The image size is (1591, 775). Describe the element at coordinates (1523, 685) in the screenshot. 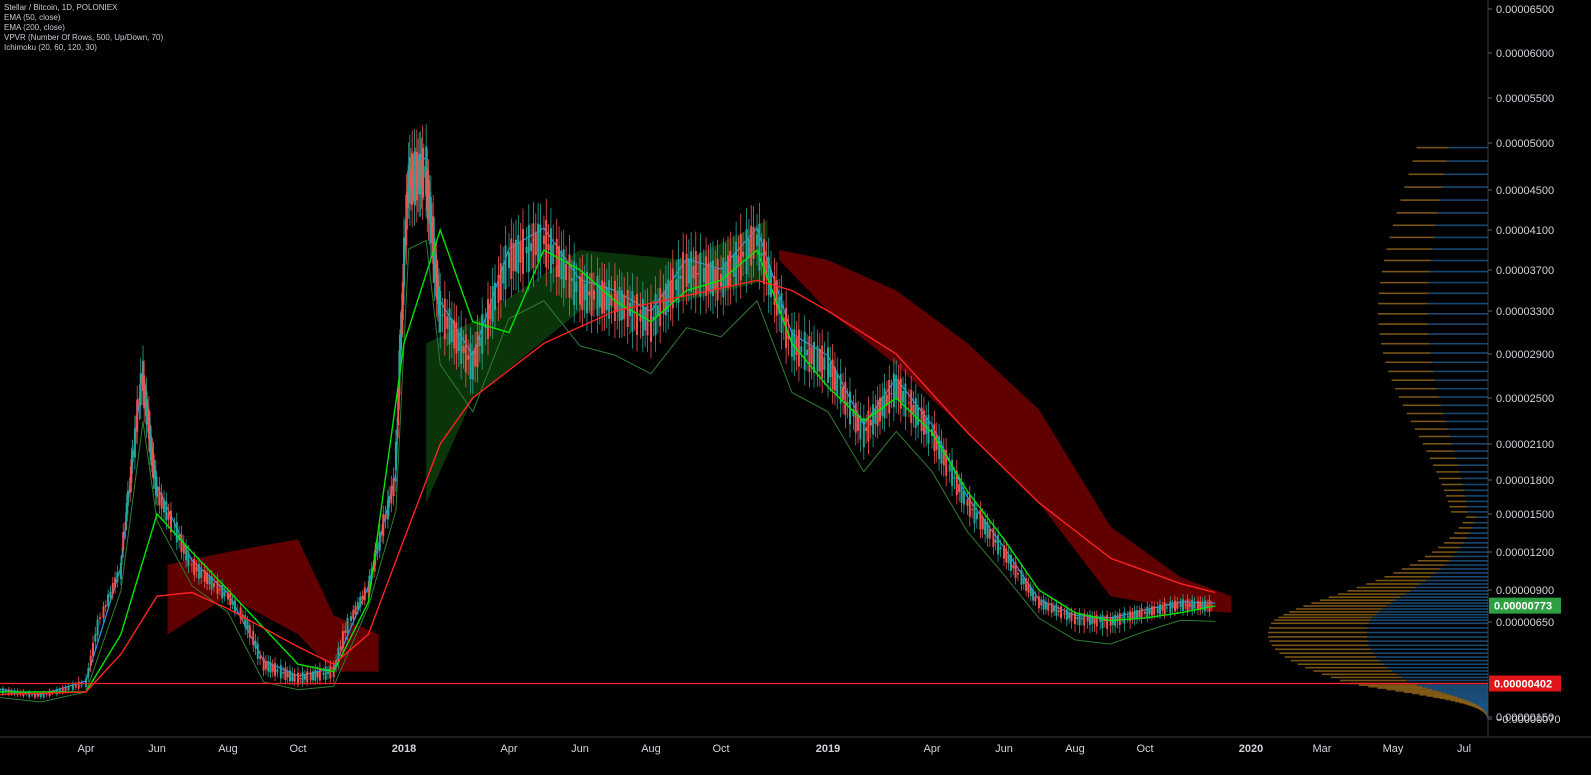

I see `level-price-label: 0.00000402` at that location.